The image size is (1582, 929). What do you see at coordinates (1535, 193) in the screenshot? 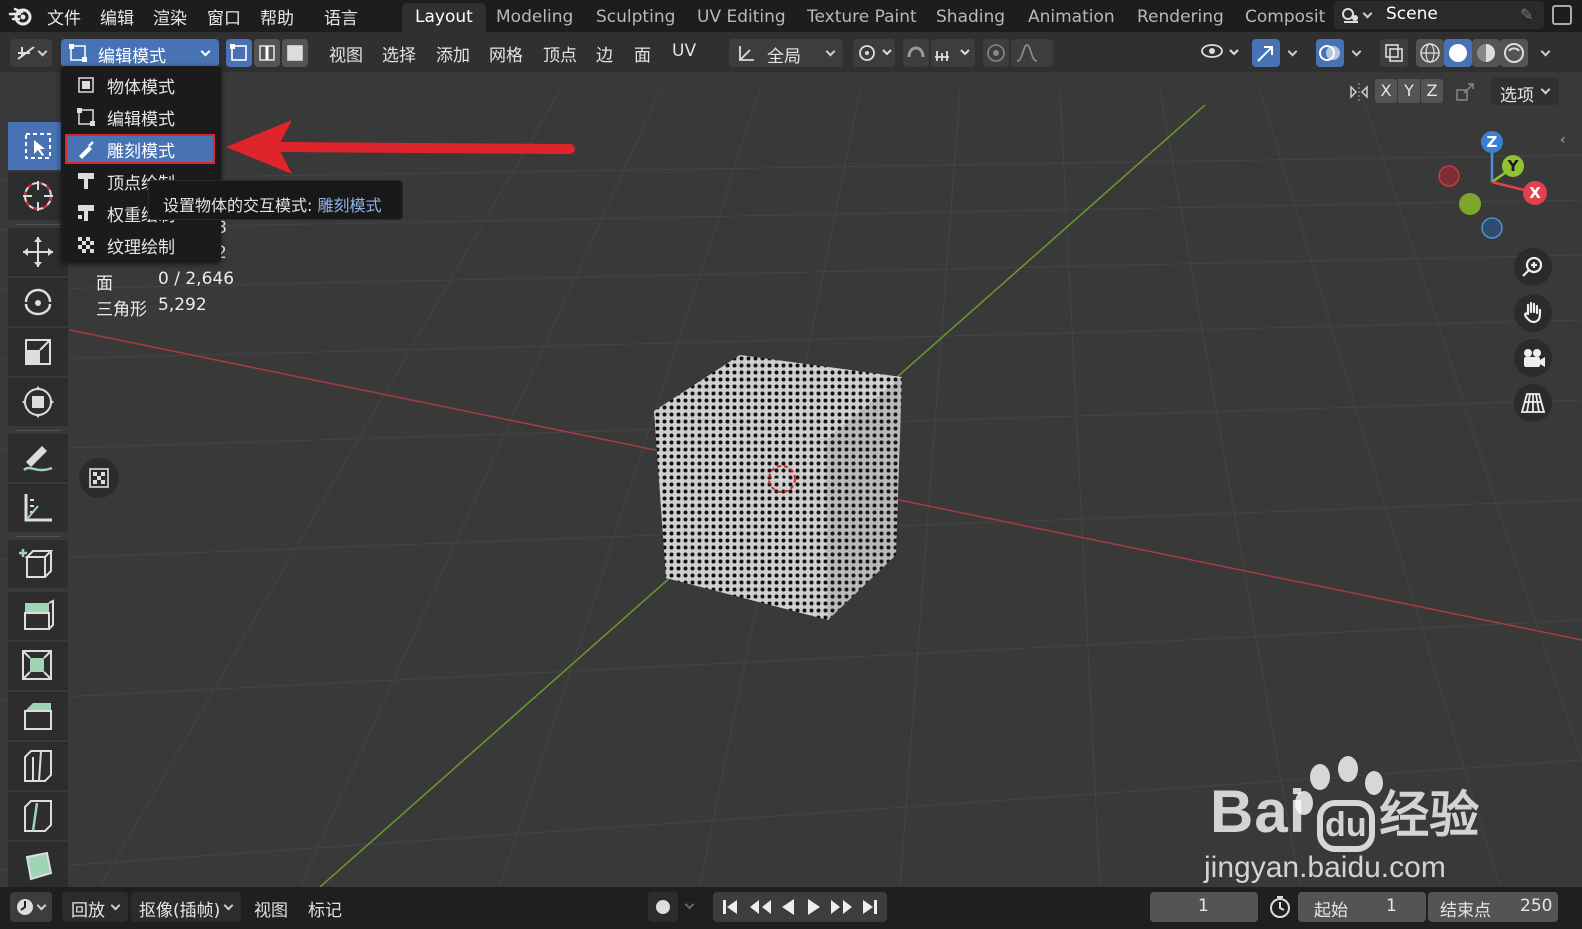
I see `gizmo-x-axis: X` at bounding box center [1535, 193].